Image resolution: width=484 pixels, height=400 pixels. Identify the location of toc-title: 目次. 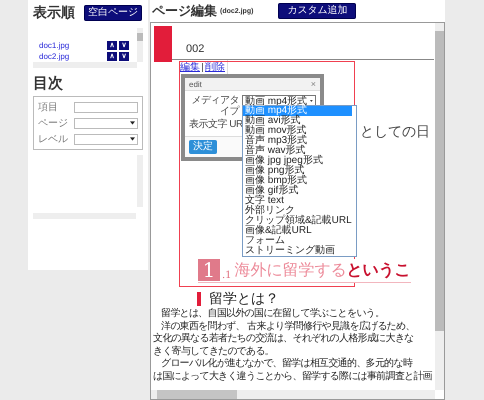
(48, 83).